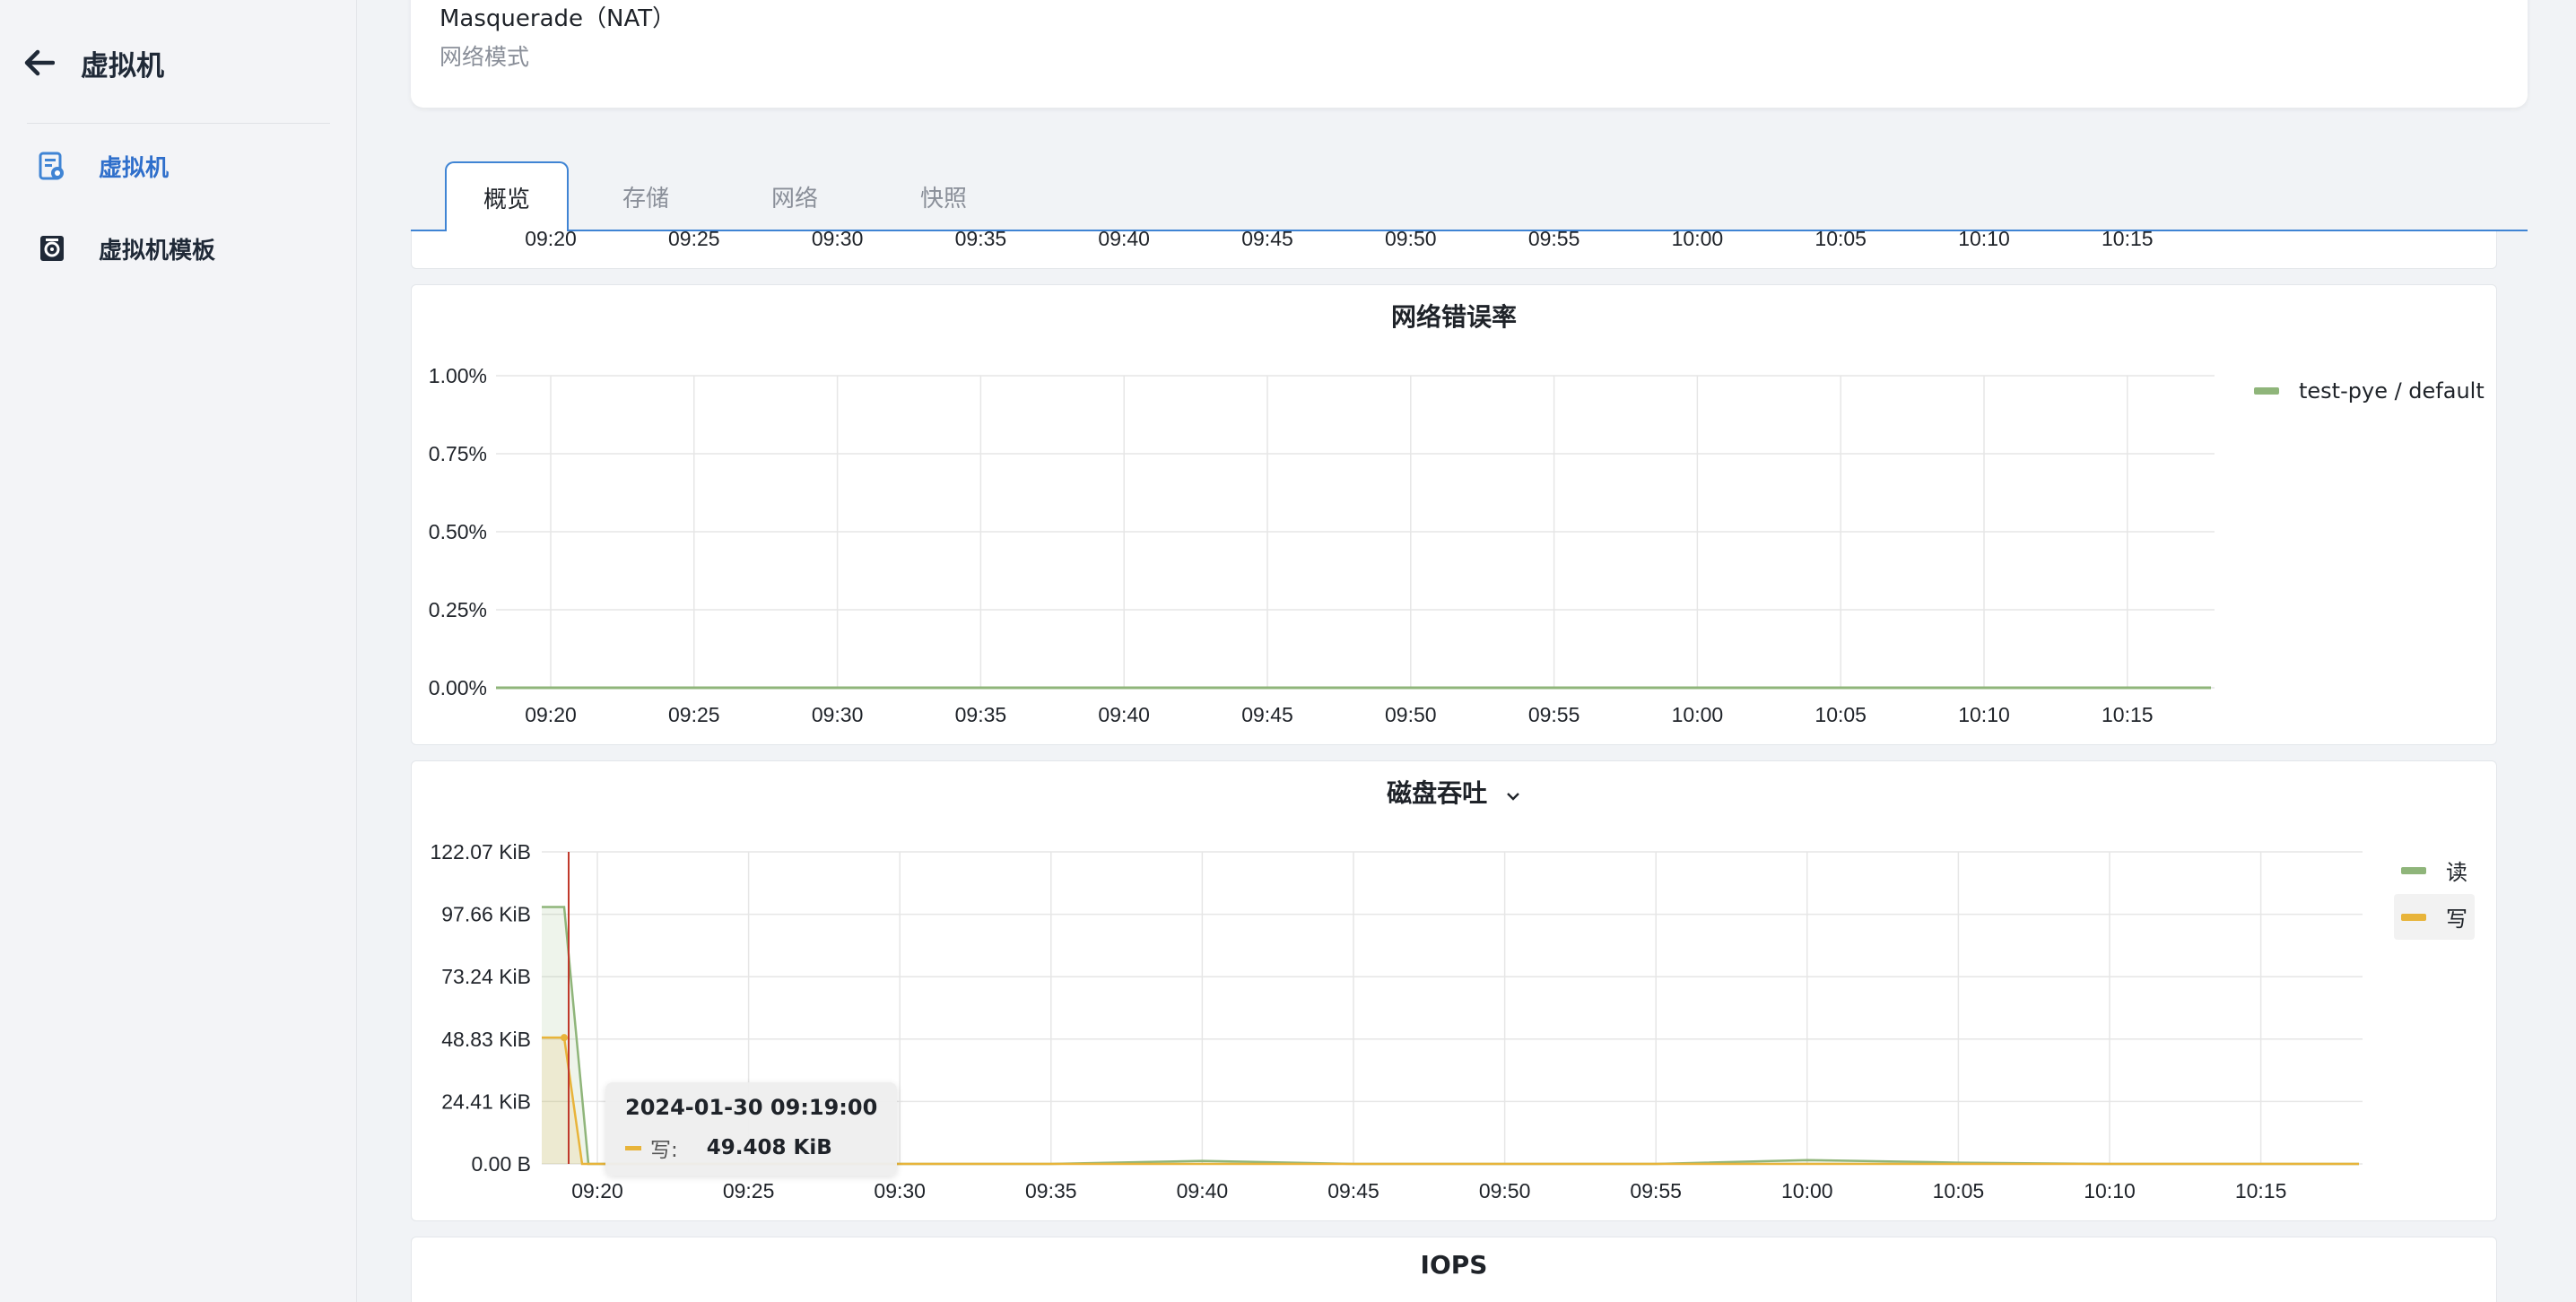  I want to click on data-point-highlight, so click(564, 1038).